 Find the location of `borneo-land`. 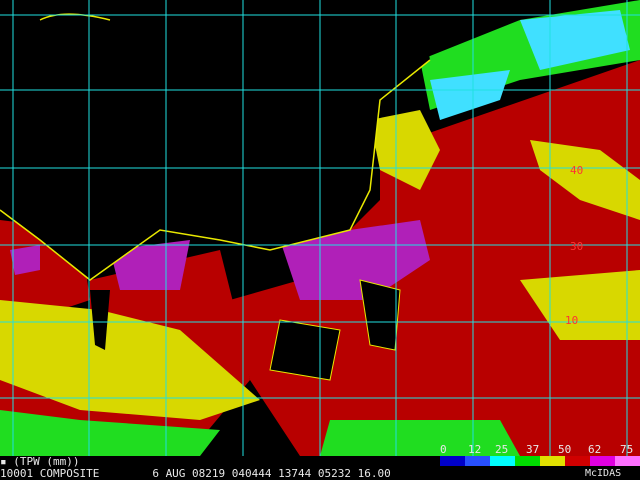

borneo-land is located at coordinates (305, 350).